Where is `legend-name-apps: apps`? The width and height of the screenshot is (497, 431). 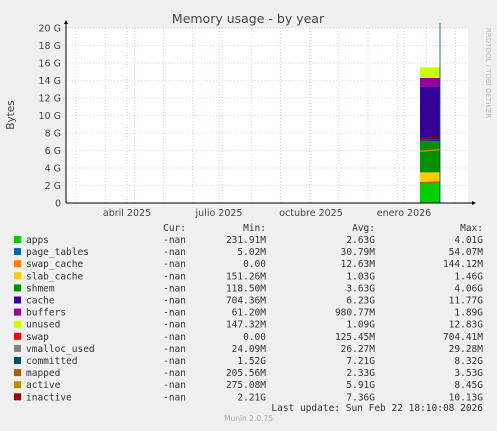 legend-name-apps: apps is located at coordinates (37, 240).